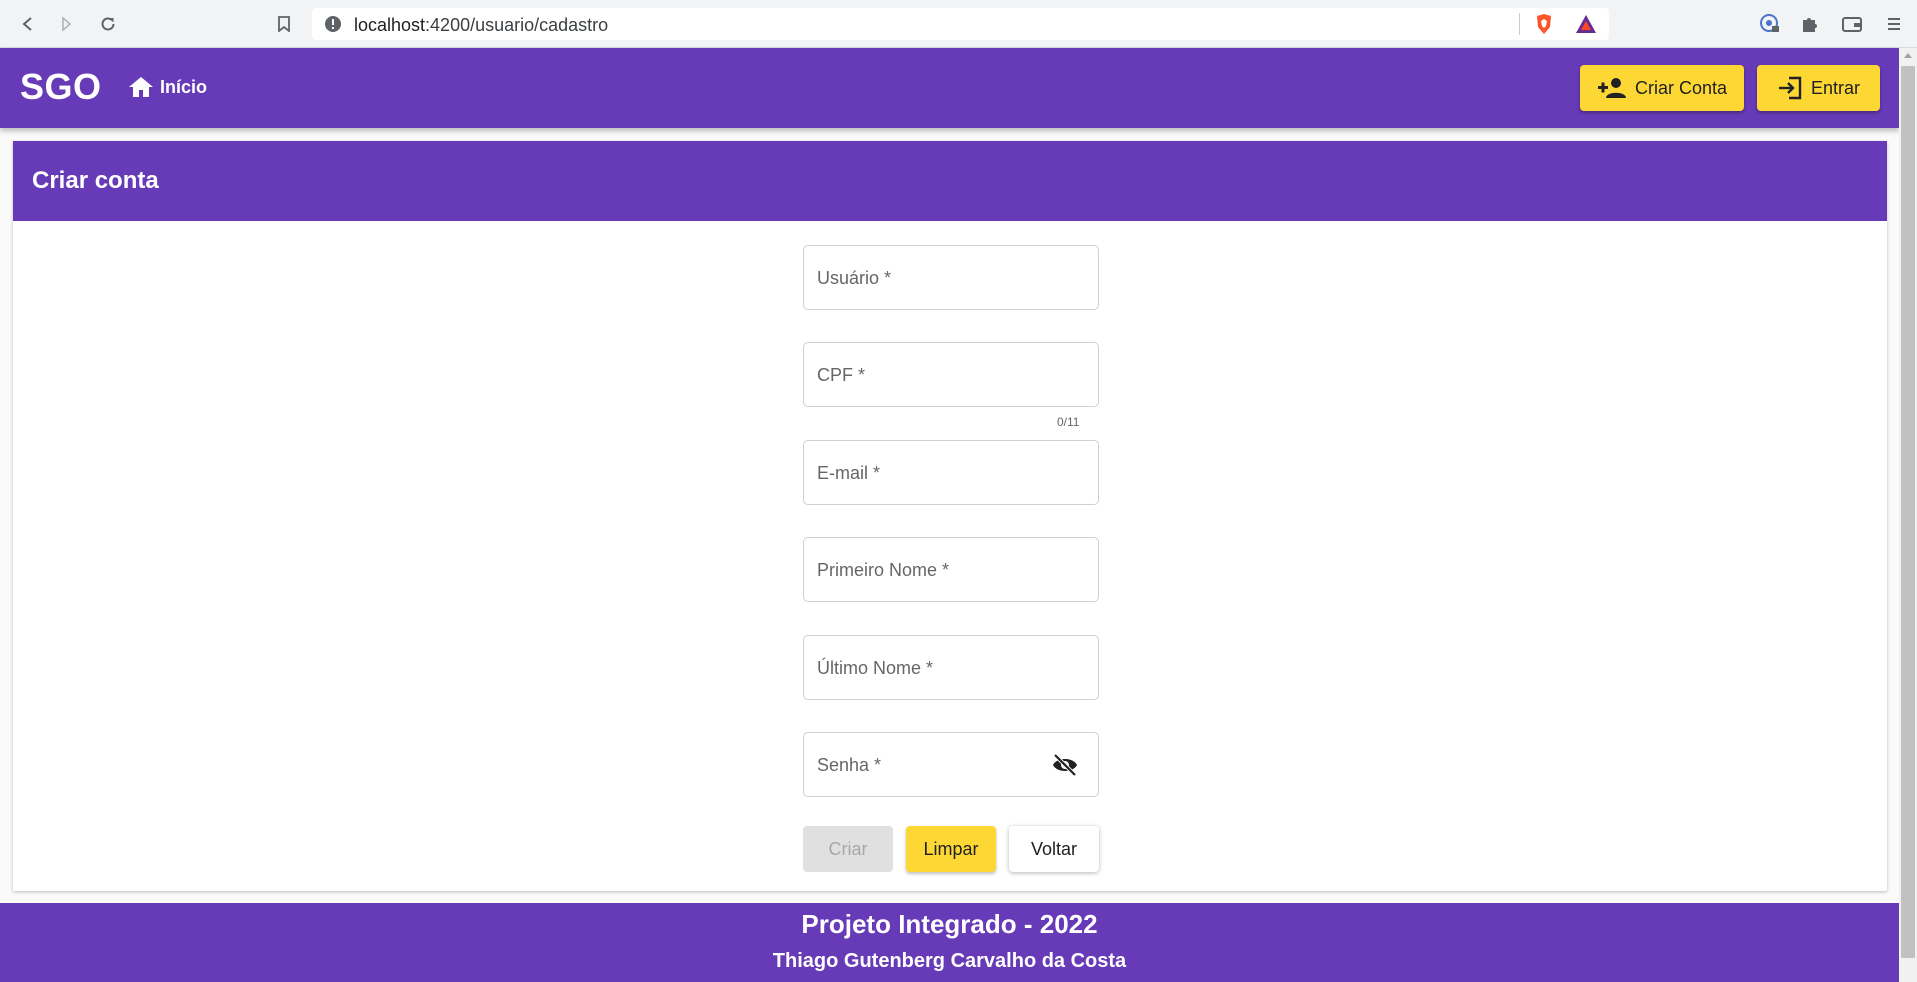  I want to click on site-info-icon, so click(333, 26).